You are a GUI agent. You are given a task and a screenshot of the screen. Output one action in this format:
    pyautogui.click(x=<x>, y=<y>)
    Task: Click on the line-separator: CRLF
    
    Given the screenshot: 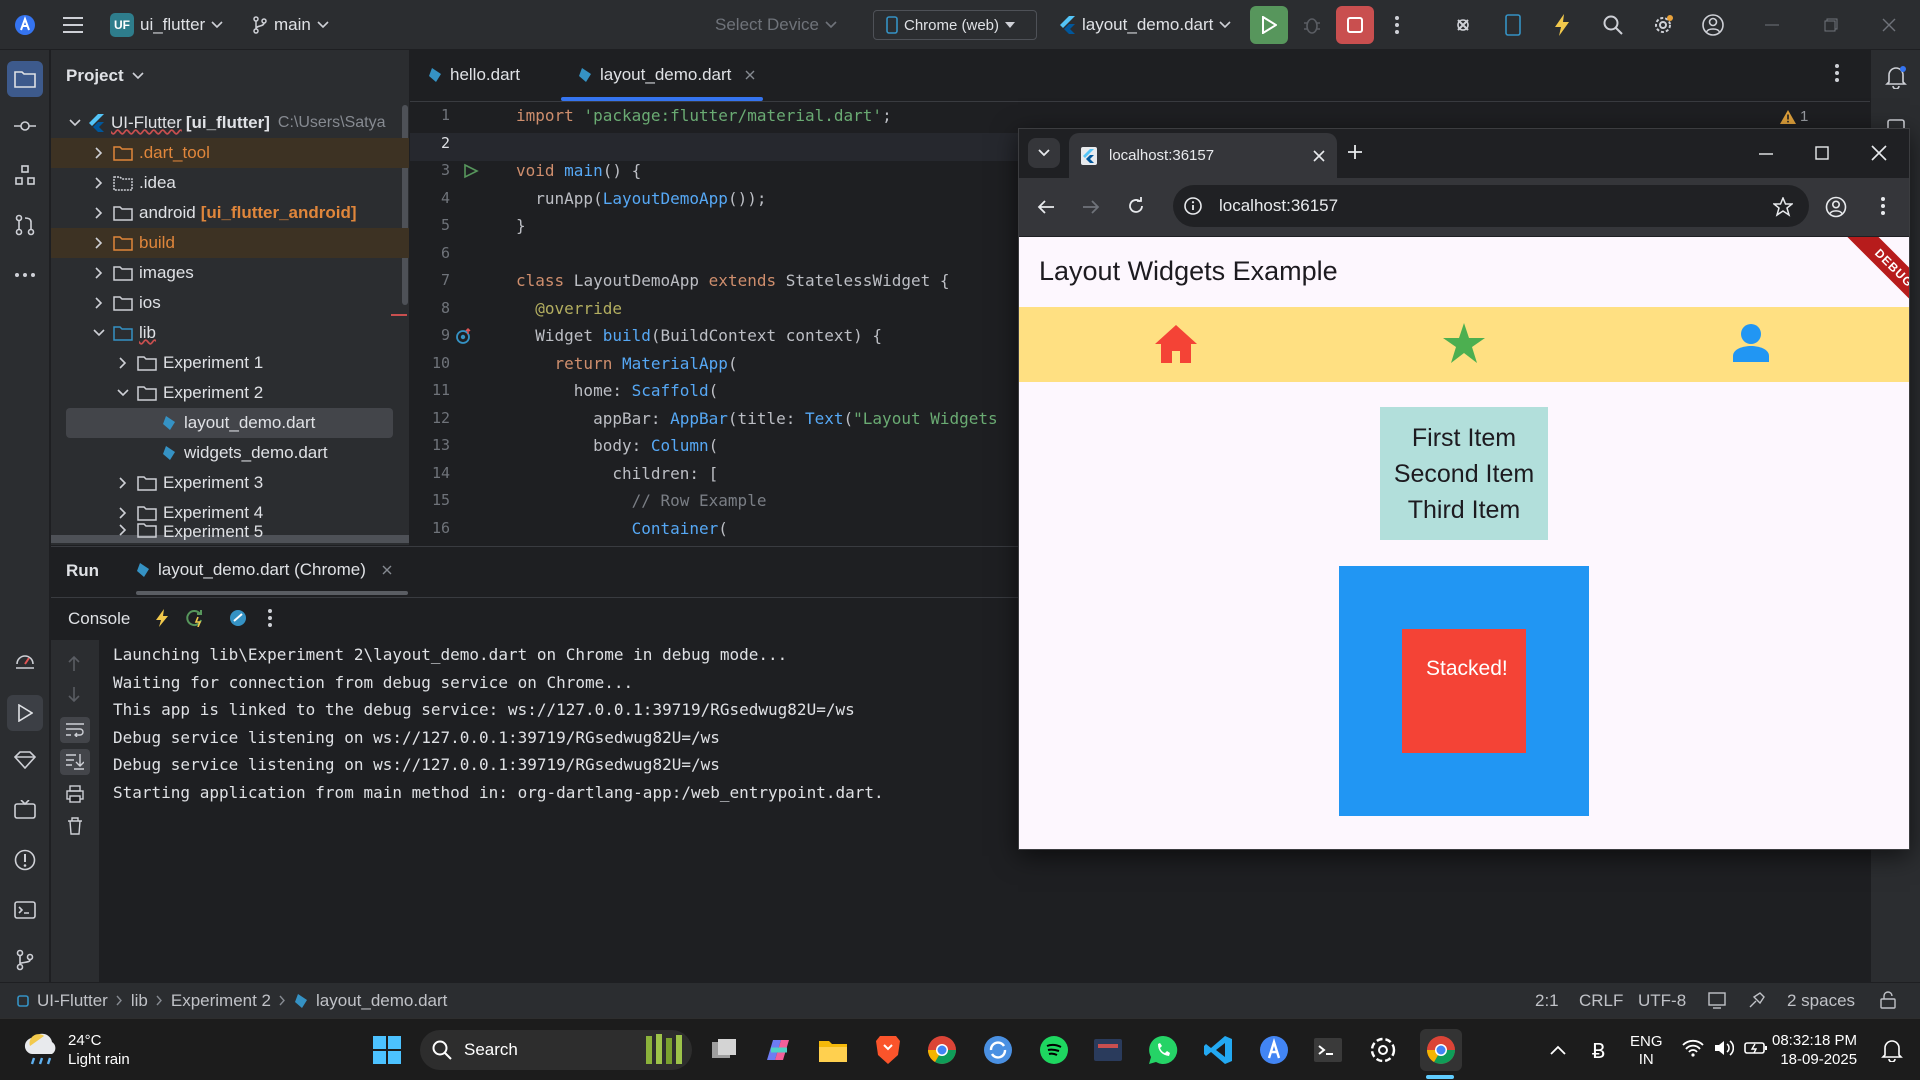 What is the action you would take?
    pyautogui.click(x=1601, y=1001)
    